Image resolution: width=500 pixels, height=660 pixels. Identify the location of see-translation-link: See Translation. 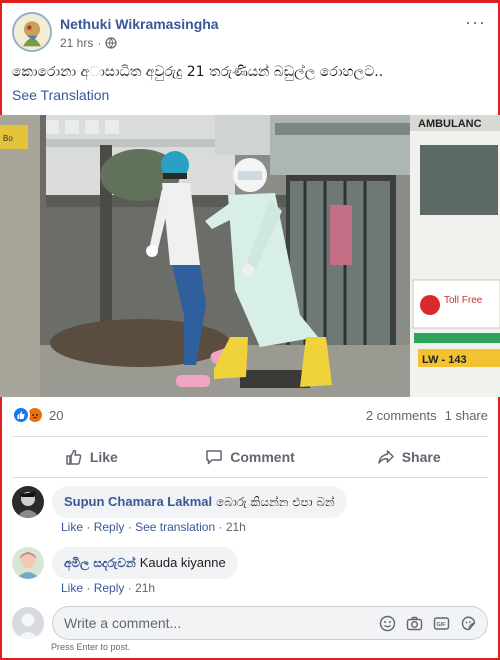
(60, 95).